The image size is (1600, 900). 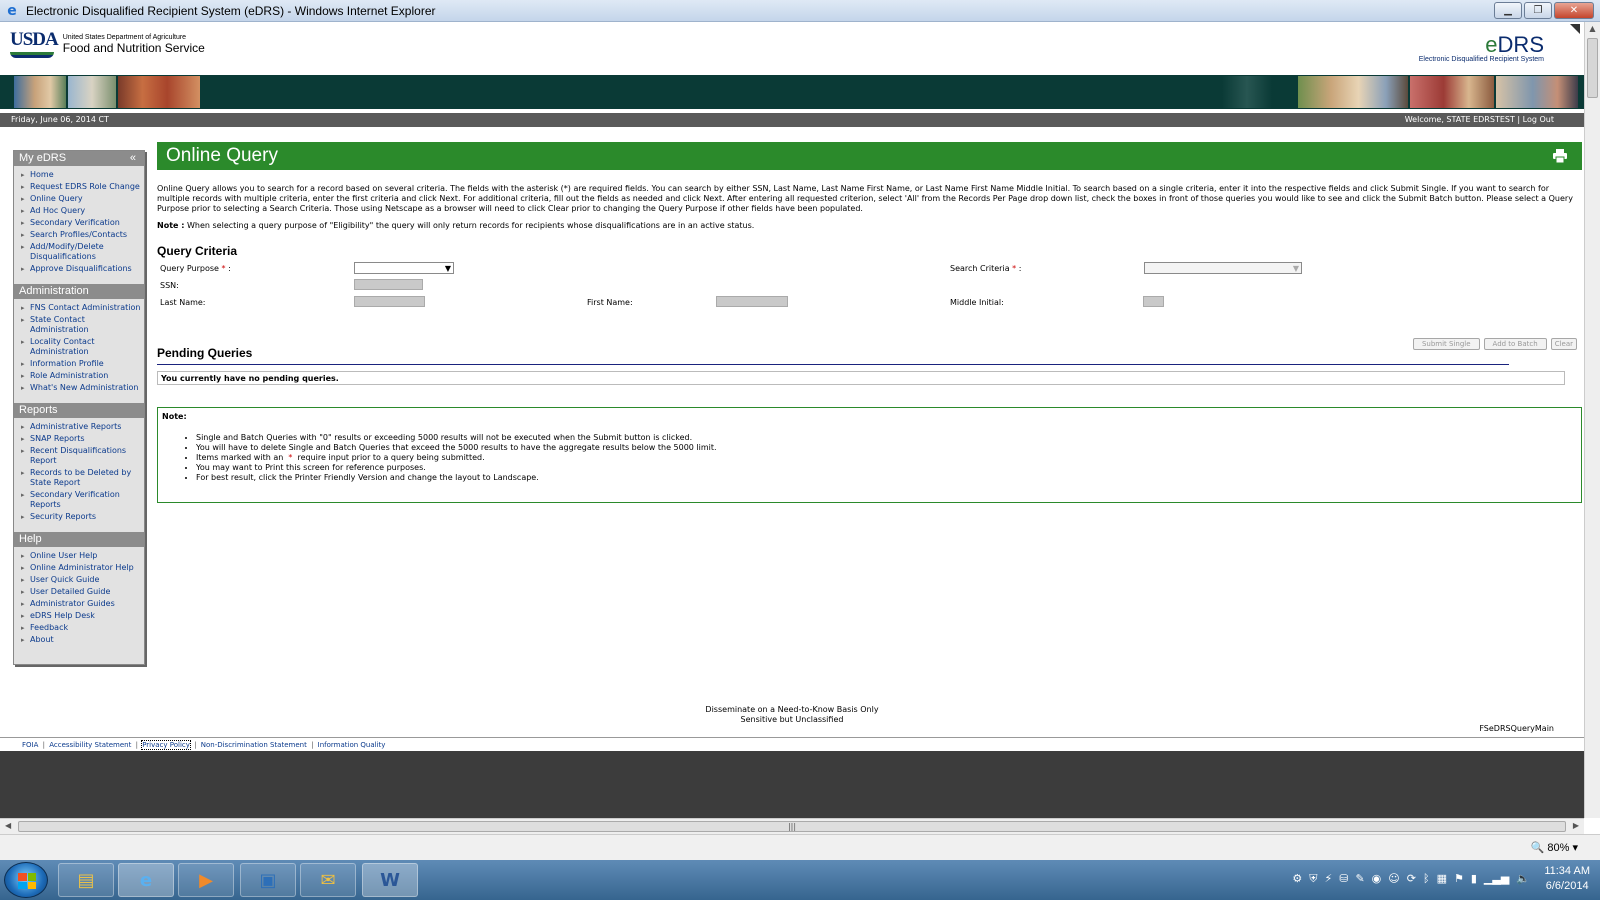 What do you see at coordinates (1313, 879) in the screenshot?
I see `tray-icon: ⛨` at bounding box center [1313, 879].